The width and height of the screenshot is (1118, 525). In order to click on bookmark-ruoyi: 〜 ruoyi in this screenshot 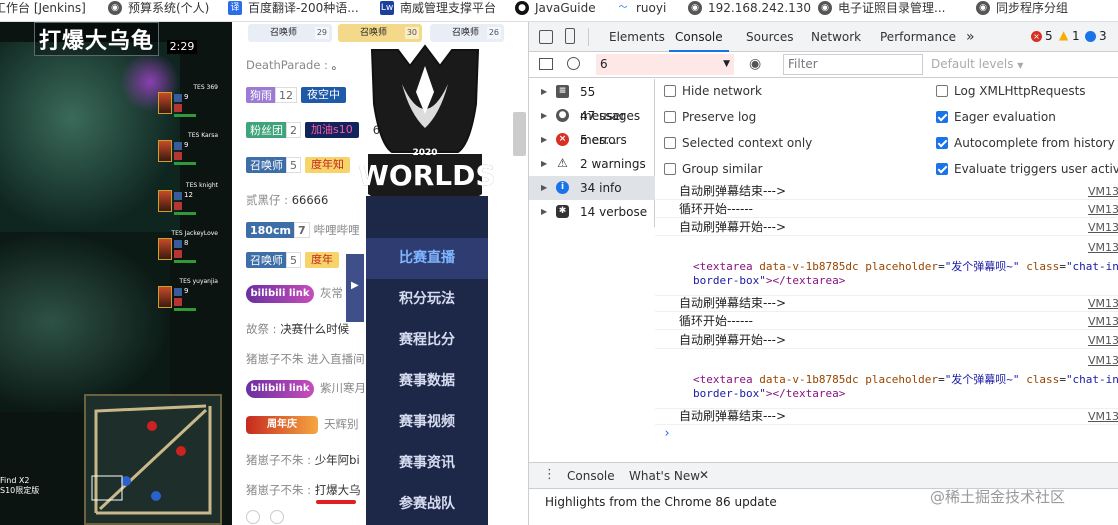, I will do `click(641, 10)`.